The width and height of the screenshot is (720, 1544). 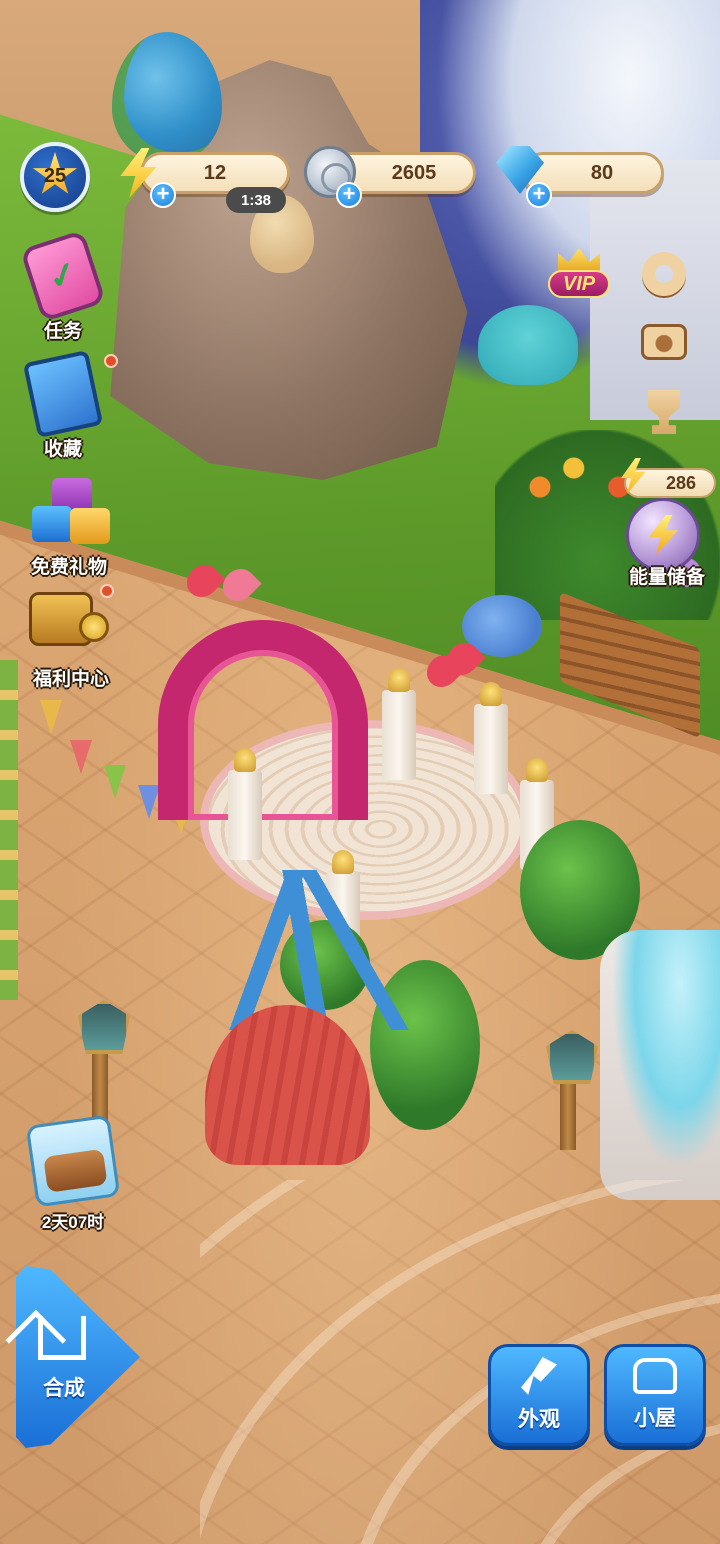 What do you see at coordinates (310, 950) in the screenshot?
I see `blue-coral` at bounding box center [310, 950].